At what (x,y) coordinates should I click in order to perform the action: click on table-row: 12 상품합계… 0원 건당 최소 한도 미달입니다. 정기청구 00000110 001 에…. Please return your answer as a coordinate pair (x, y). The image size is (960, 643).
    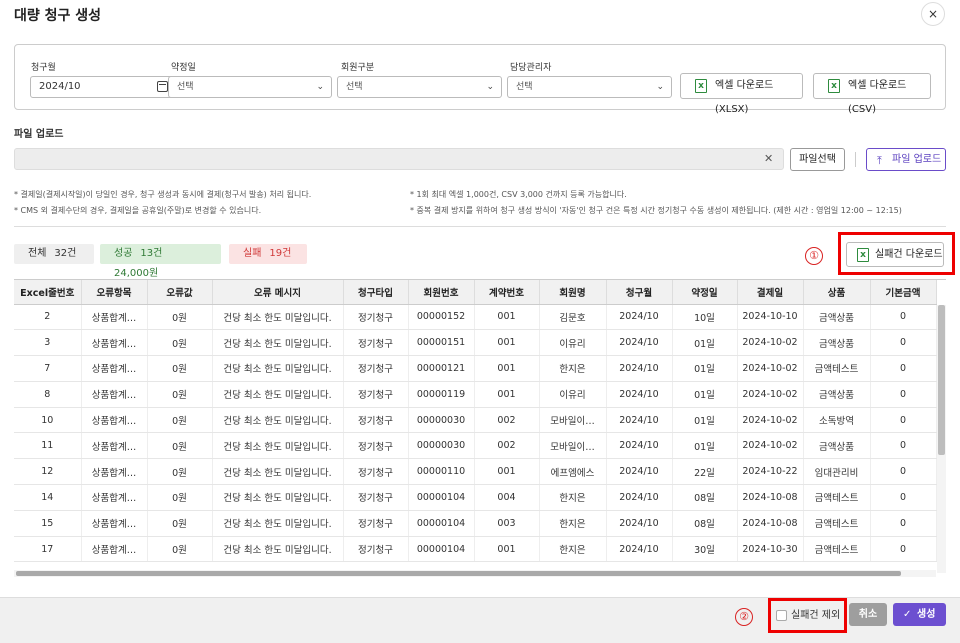
    Looking at the image, I should click on (475, 472).